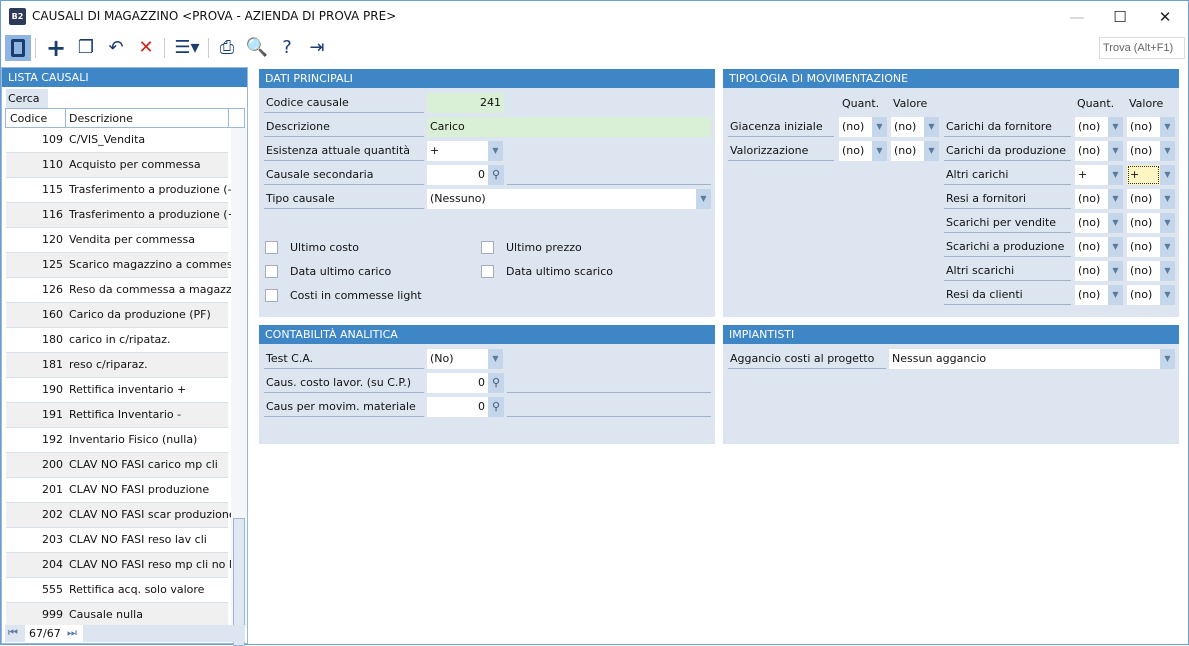  Describe the element at coordinates (287, 48) in the screenshot. I see `help-icon: ?` at that location.